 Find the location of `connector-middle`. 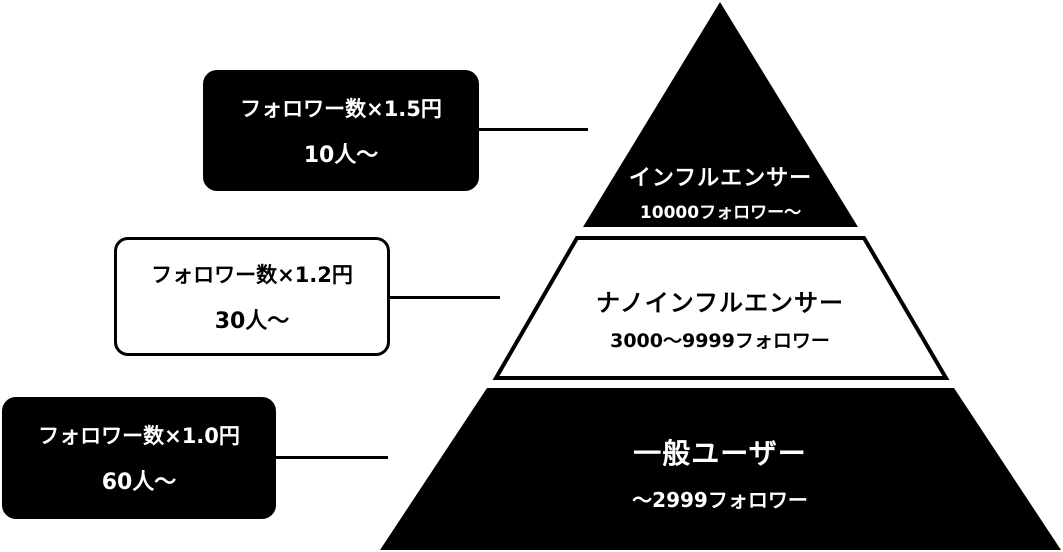

connector-middle is located at coordinates (445, 297).